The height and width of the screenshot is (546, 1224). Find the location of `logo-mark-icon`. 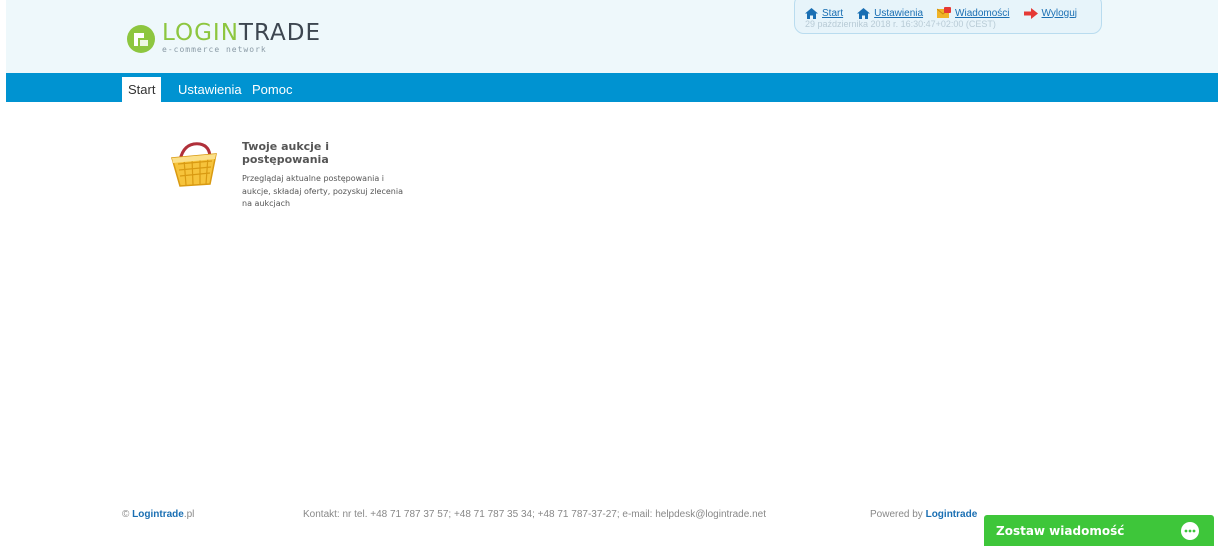

logo-mark-icon is located at coordinates (141, 39).